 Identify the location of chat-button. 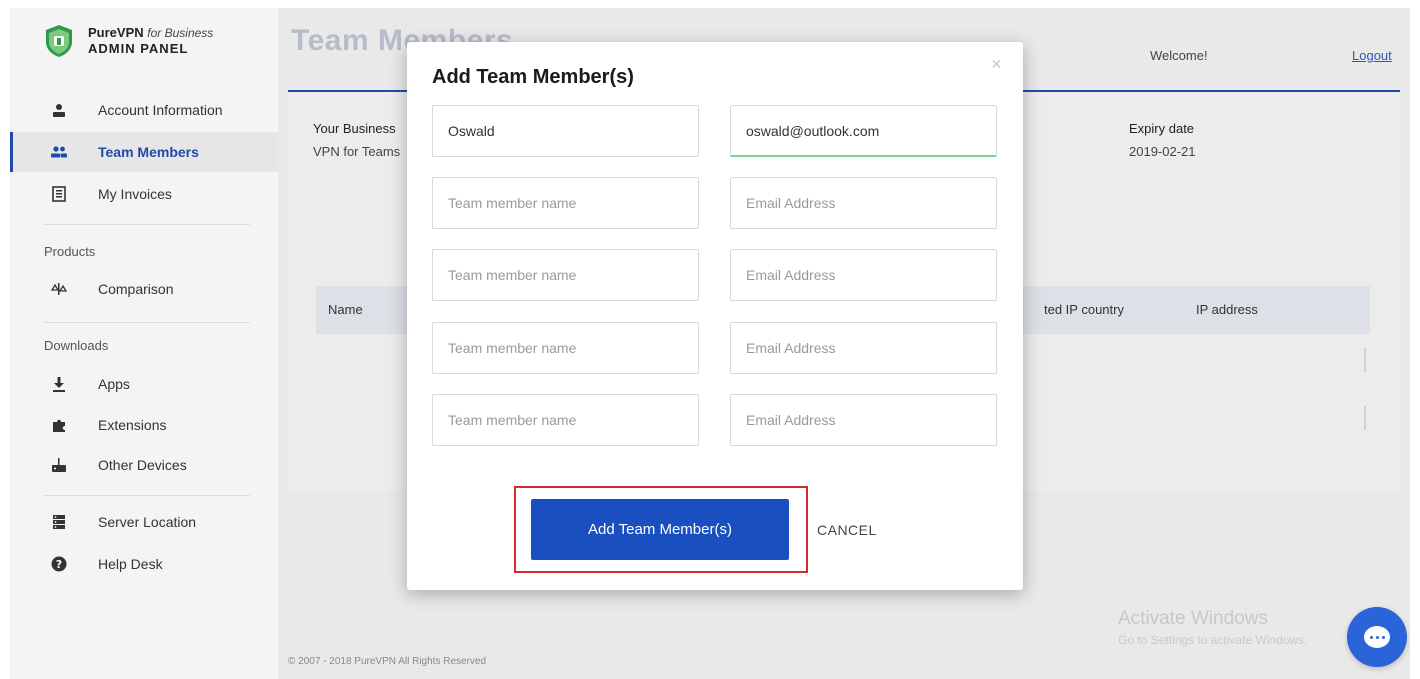
(1377, 637).